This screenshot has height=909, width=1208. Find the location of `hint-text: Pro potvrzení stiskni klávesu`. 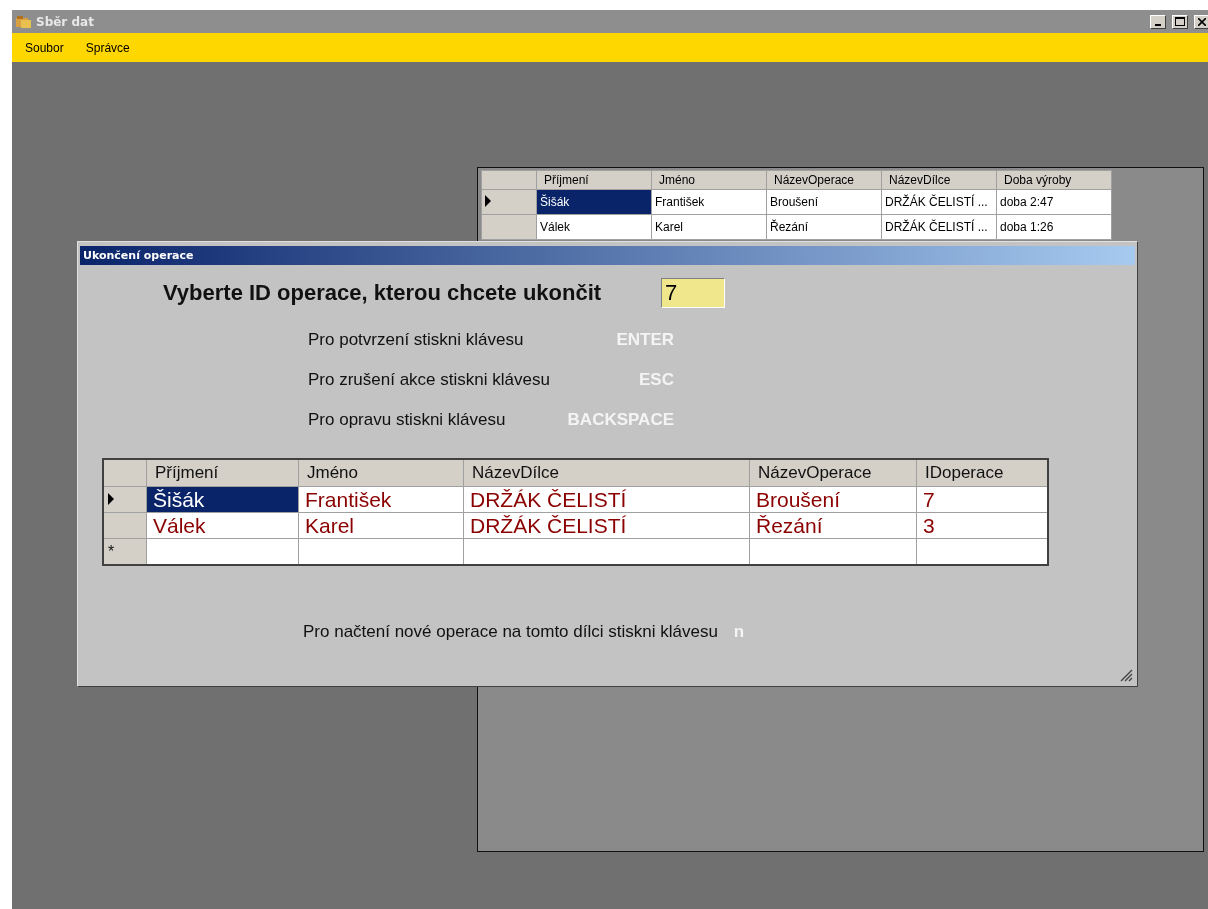

hint-text: Pro potvrzení stiskni klávesu is located at coordinates (416, 340).